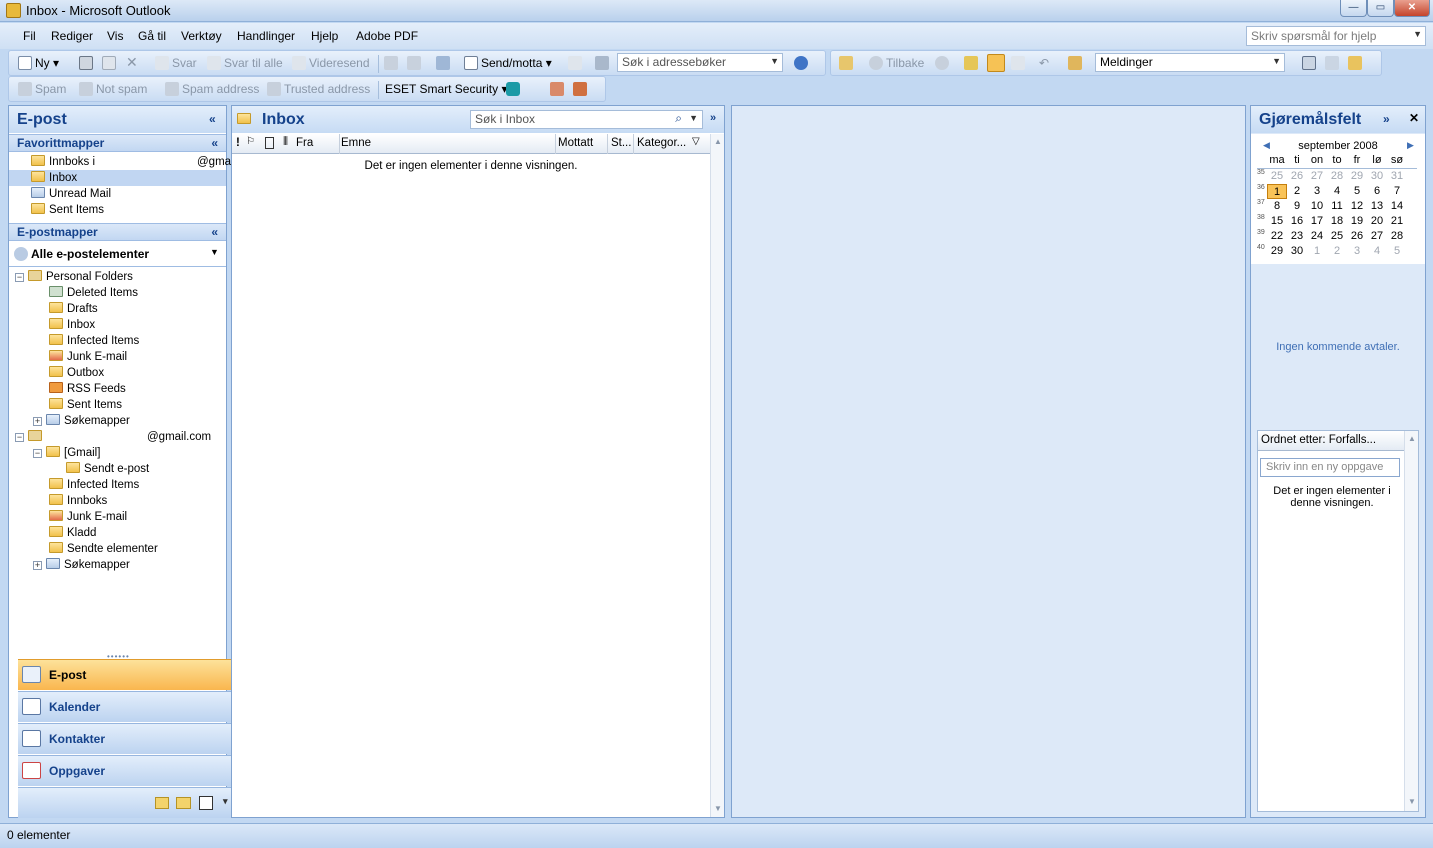  What do you see at coordinates (1414, 118) in the screenshot?
I see `close-todo-icon: ✕` at bounding box center [1414, 118].